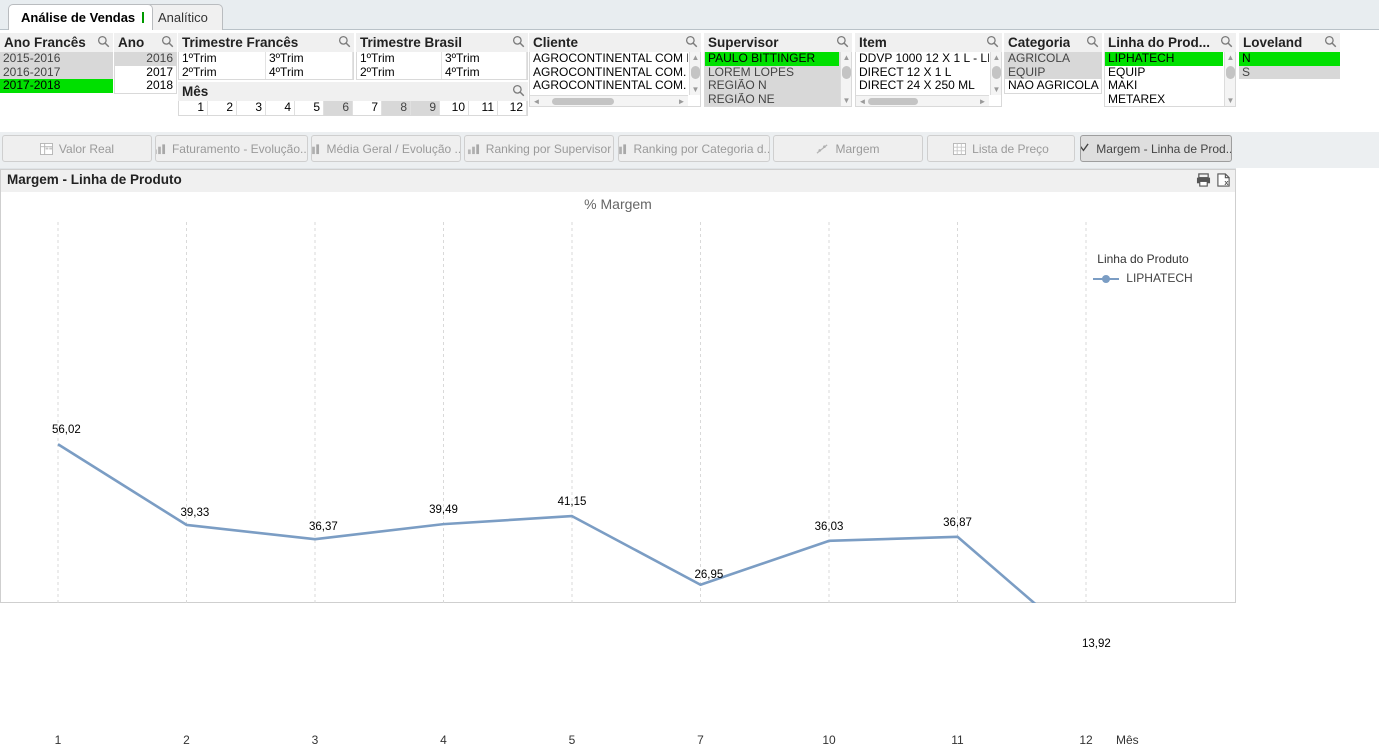 This screenshot has height=747, width=1379. I want to click on sheet-button-lista-de-preco: Lista de Preço, so click(1001, 148).